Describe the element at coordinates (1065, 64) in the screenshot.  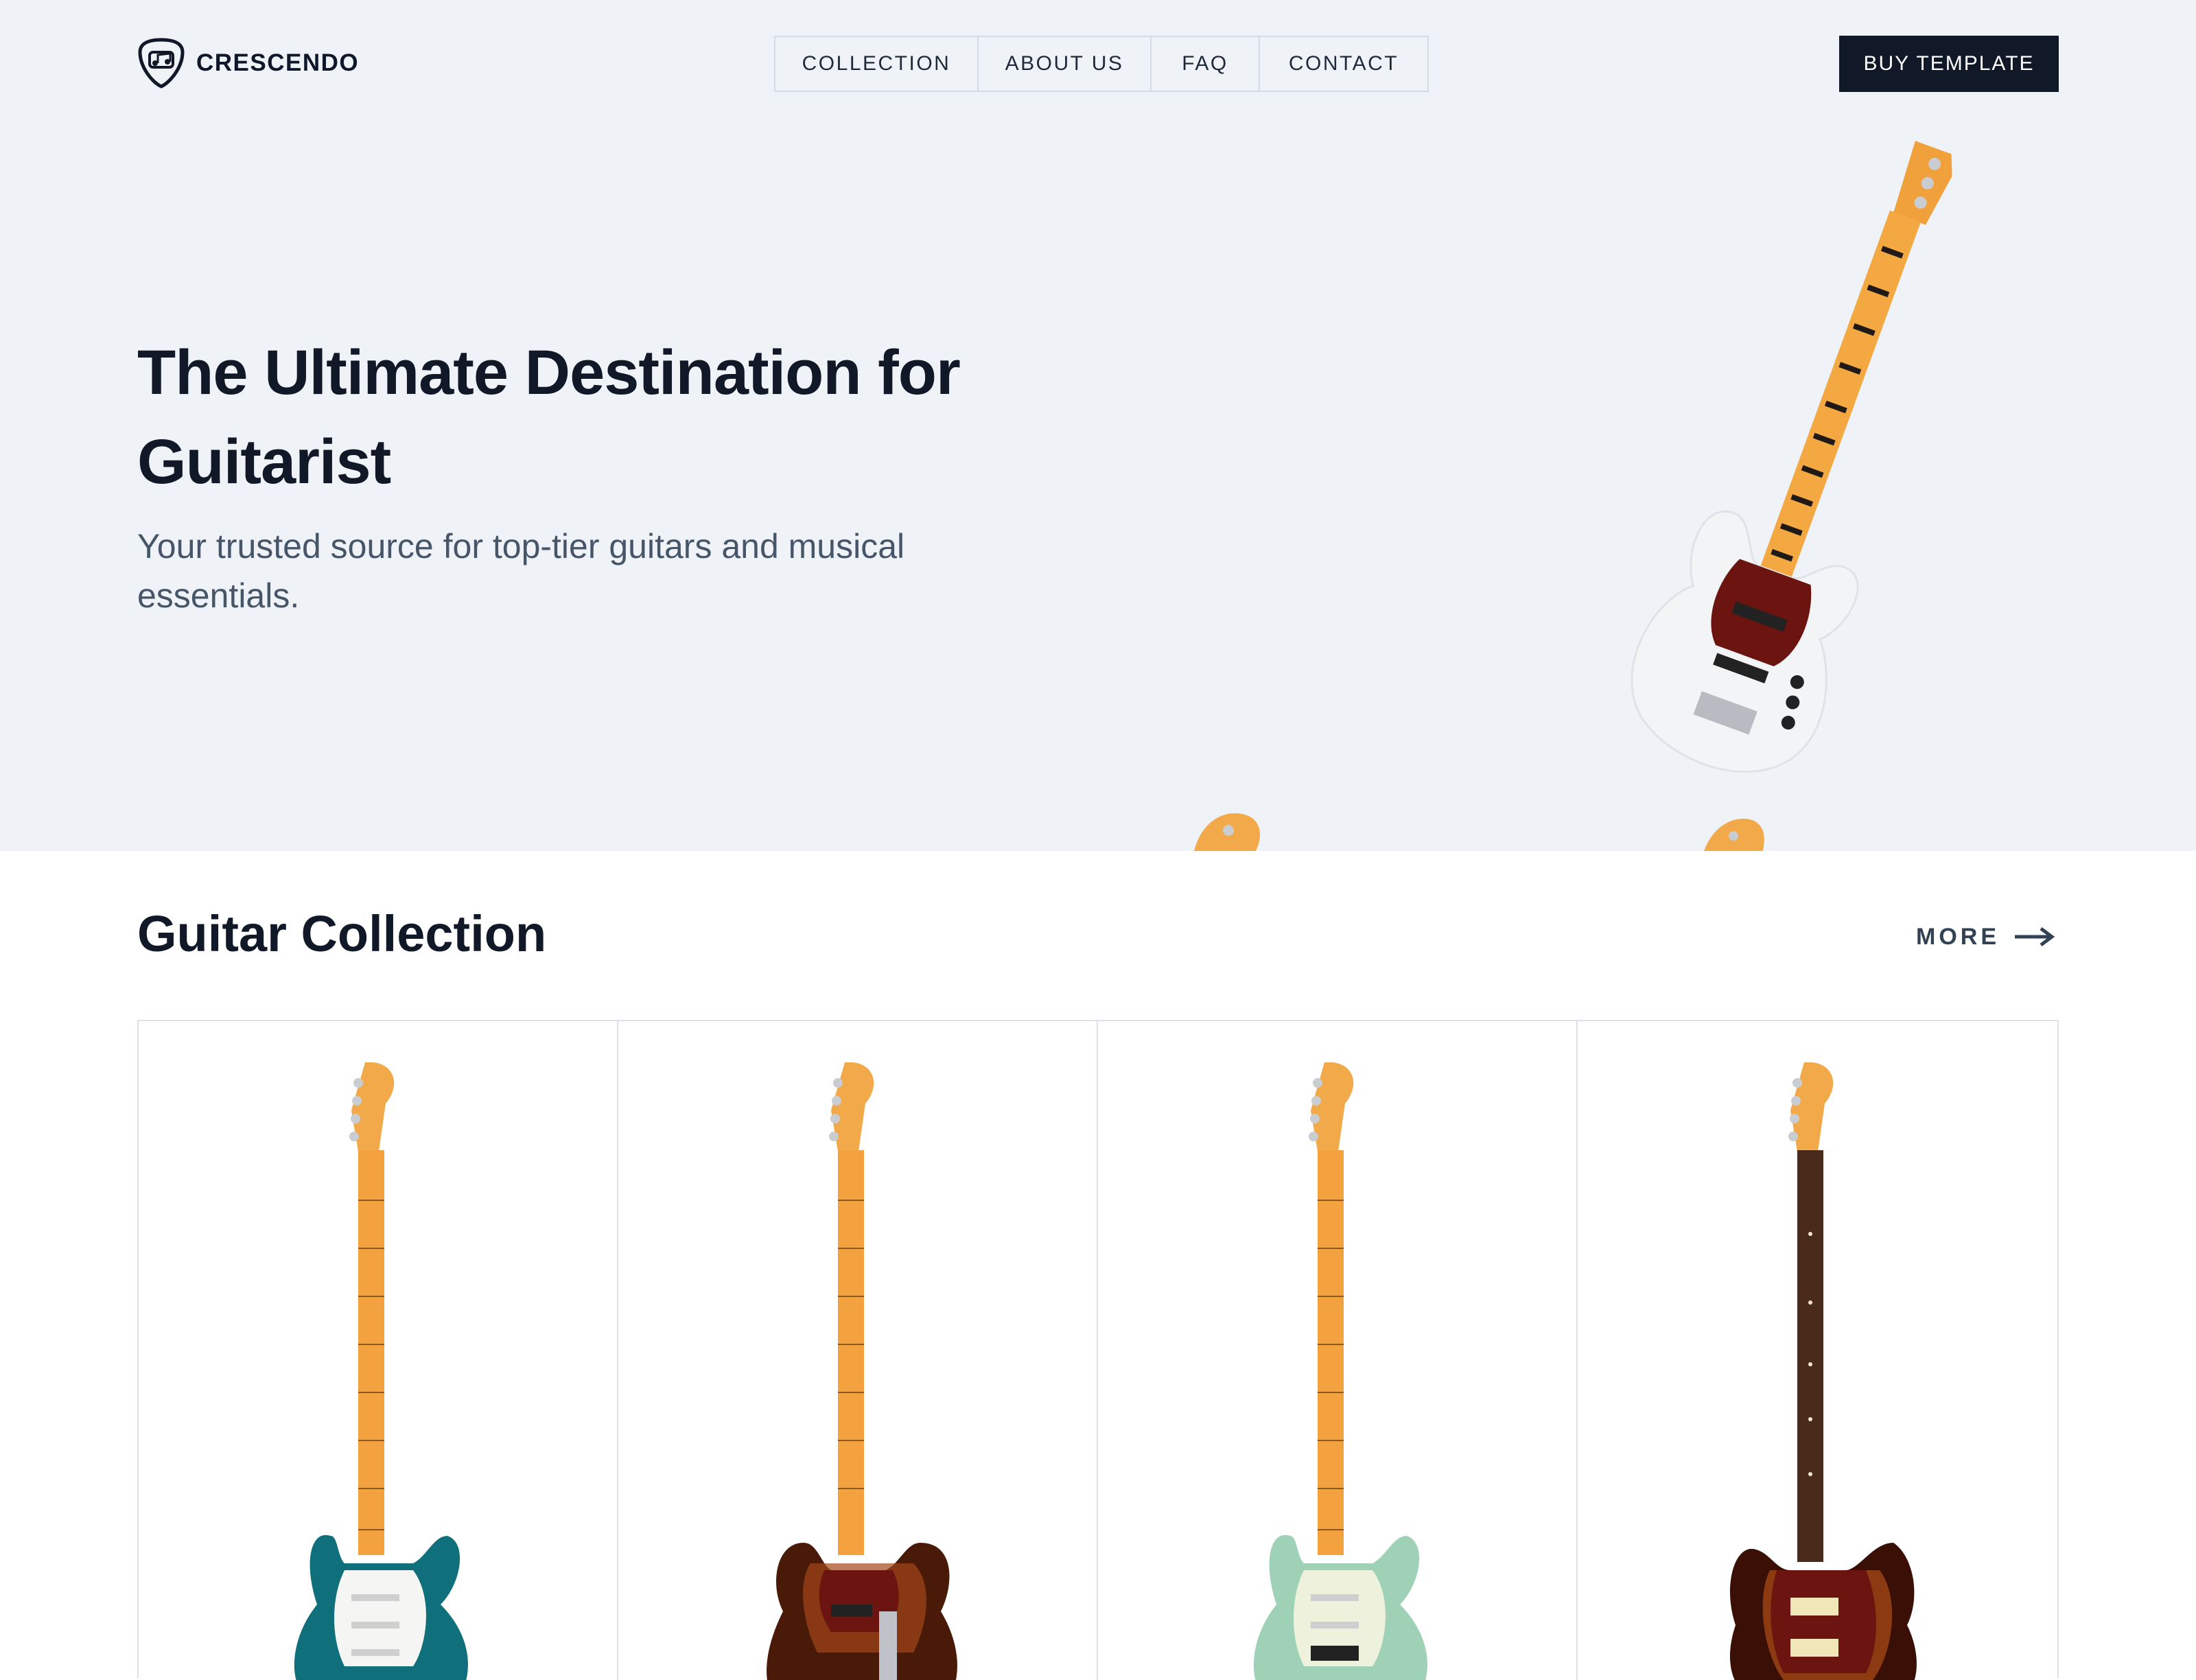
I see `nav-about-us: ABOUT US` at that location.